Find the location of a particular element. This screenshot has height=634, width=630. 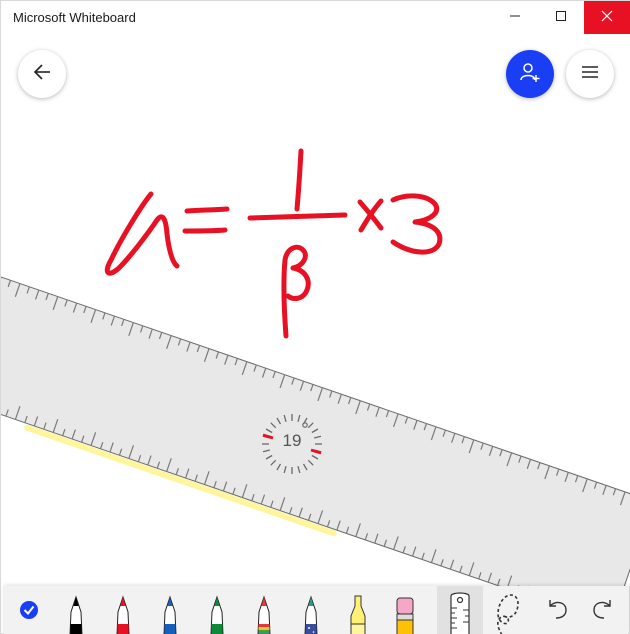

invite-button is located at coordinates (530, 74).